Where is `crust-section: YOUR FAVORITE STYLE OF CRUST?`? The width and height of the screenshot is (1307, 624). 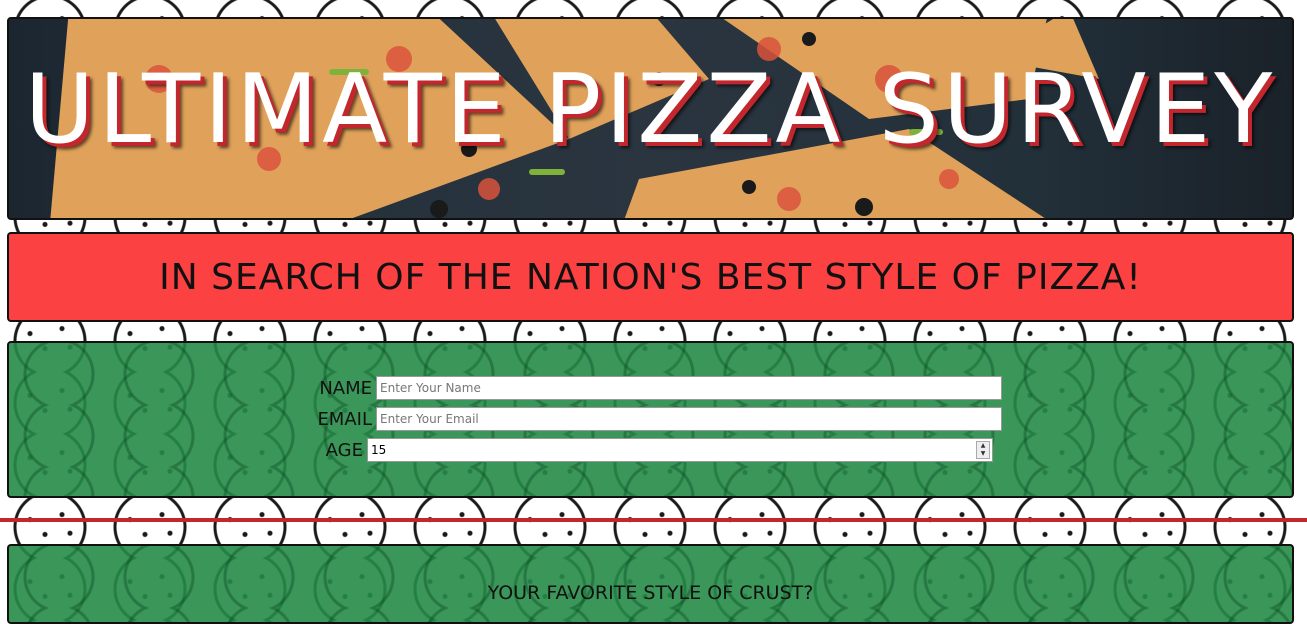
crust-section: YOUR FAVORITE STYLE OF CRUST? is located at coordinates (650, 584).